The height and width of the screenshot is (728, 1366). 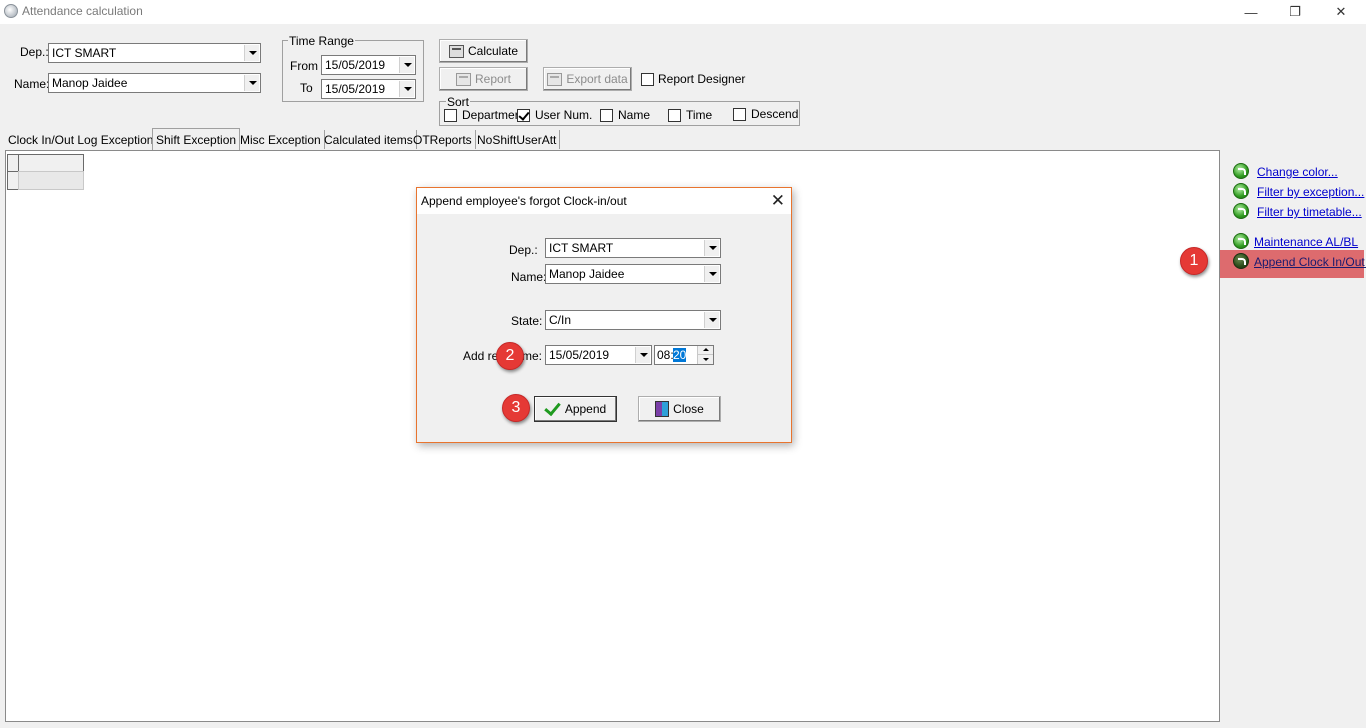 I want to click on sort-time-checkbox, so click(x=674, y=115).